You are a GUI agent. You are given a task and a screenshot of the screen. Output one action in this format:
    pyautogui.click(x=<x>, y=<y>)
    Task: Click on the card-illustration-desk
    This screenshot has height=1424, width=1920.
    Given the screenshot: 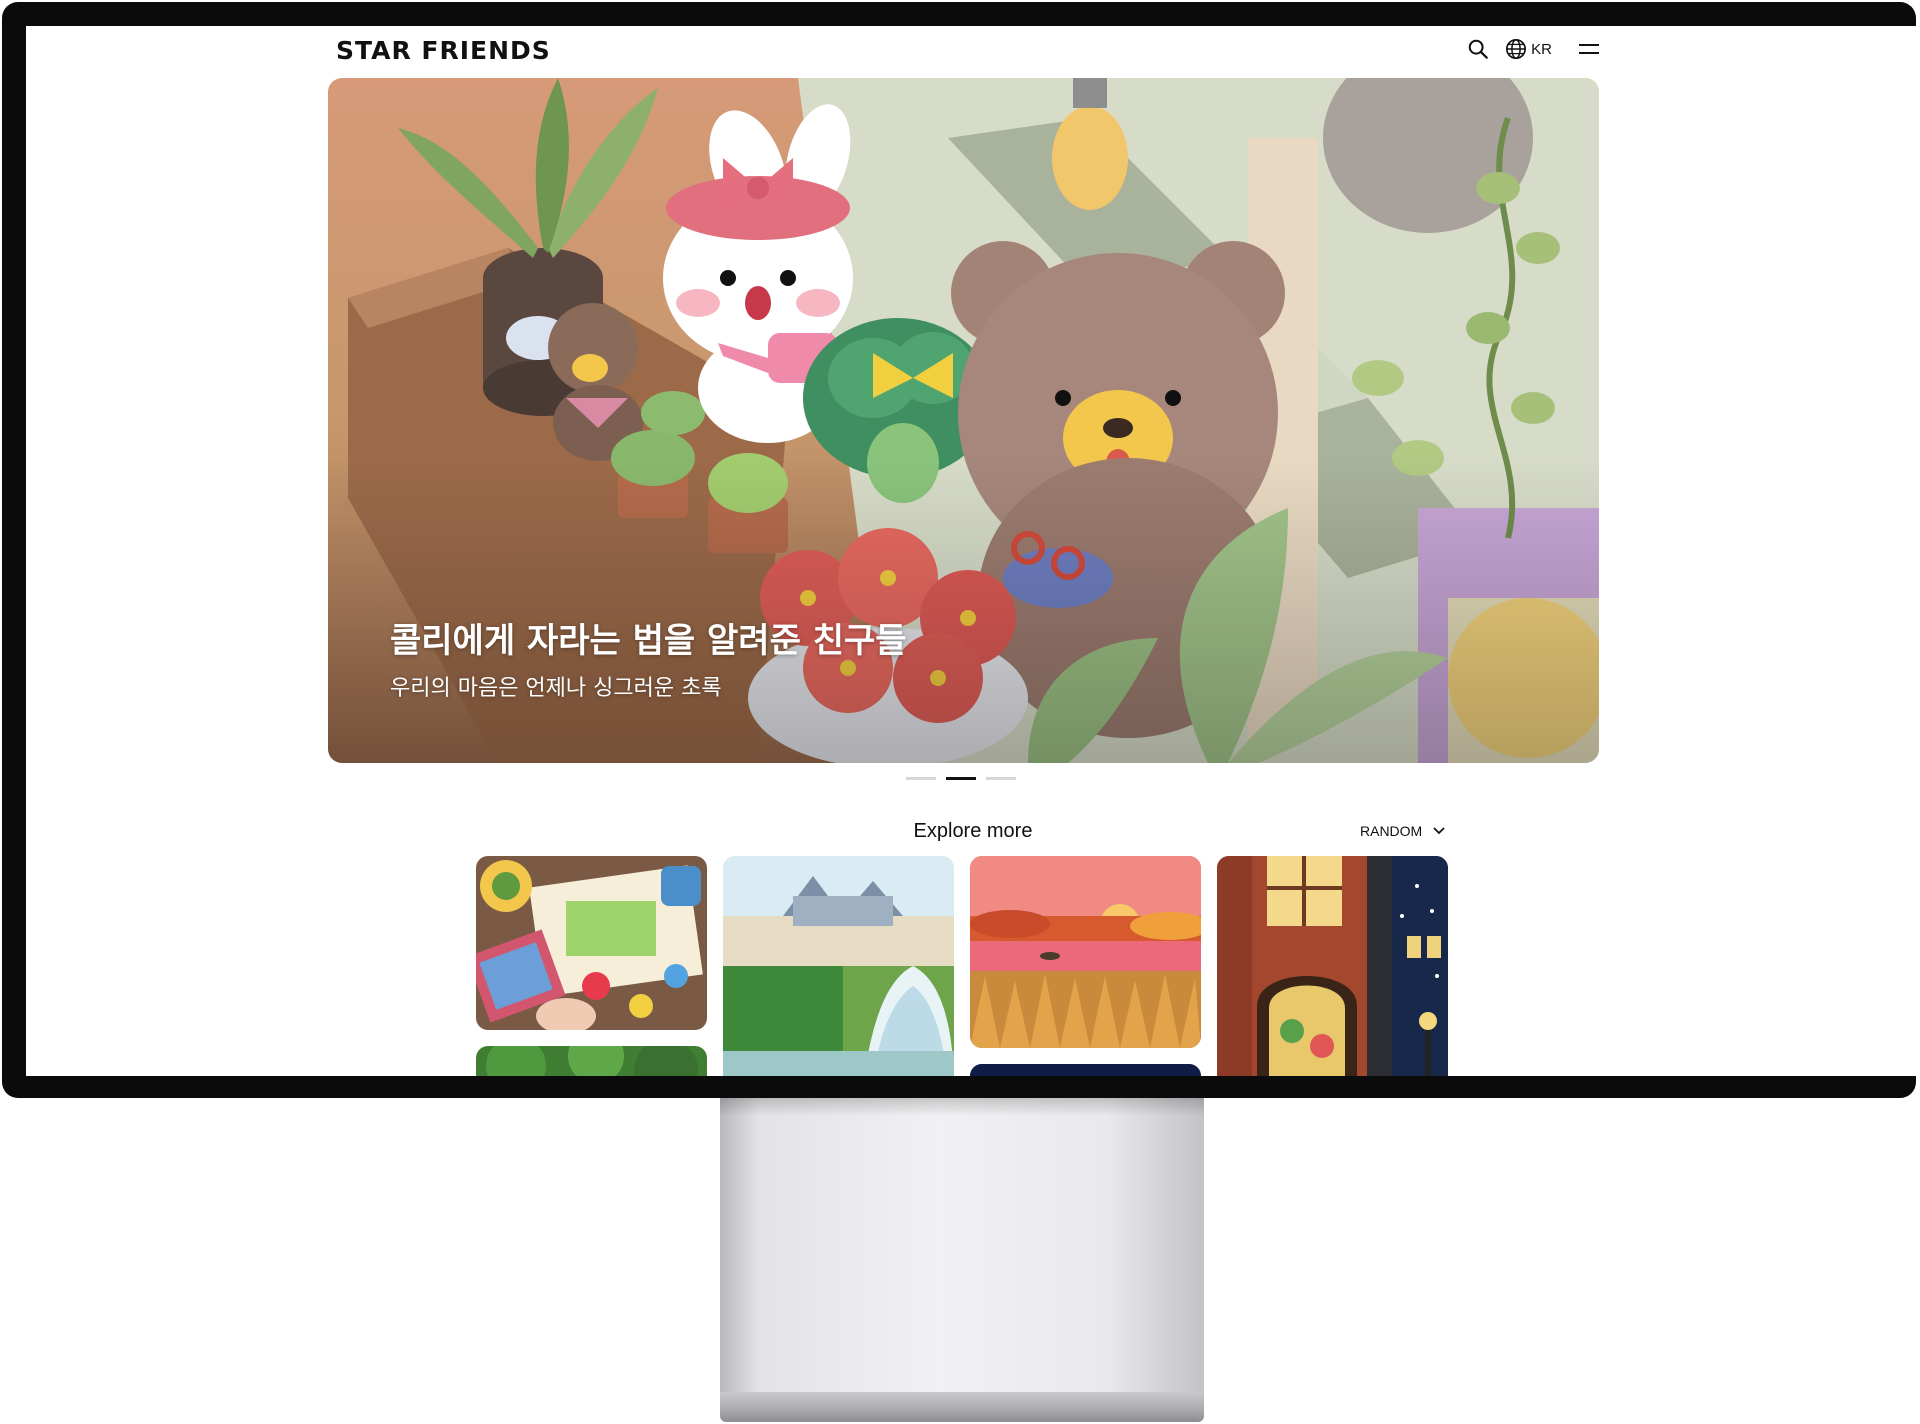 What is the action you would take?
    pyautogui.click(x=591, y=943)
    